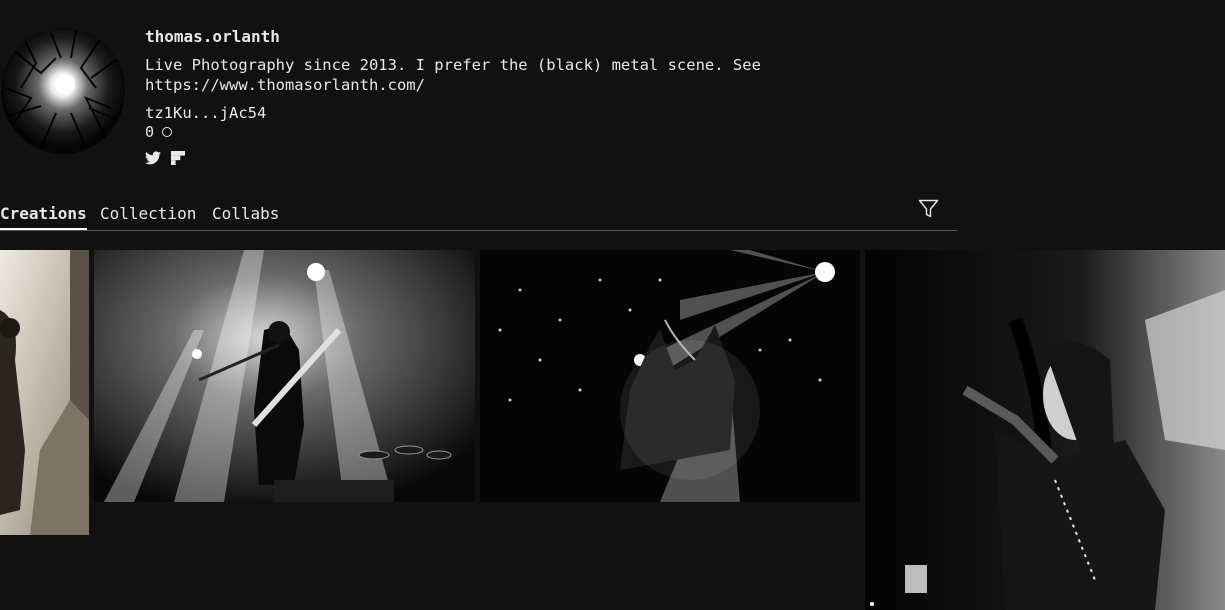 The width and height of the screenshot is (1225, 610). I want to click on tab-collection: Collection, so click(148, 214).